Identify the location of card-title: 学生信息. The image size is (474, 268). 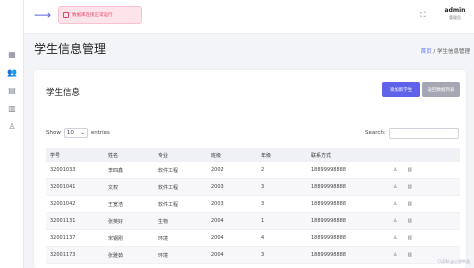
(63, 93).